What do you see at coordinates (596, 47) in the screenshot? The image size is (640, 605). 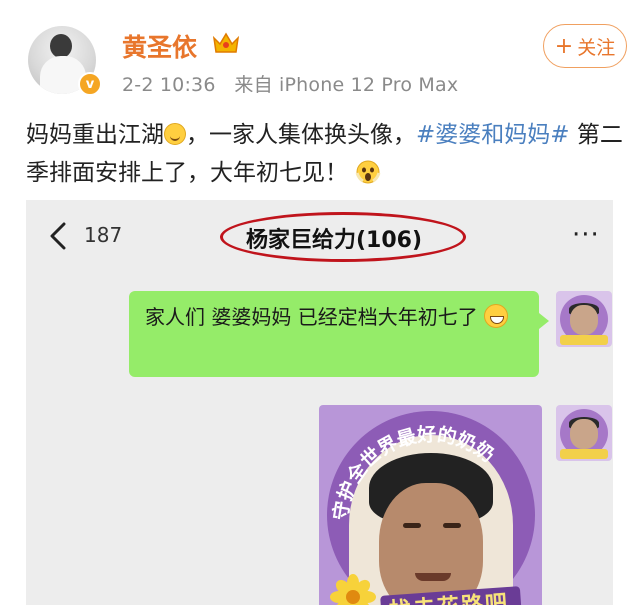 I see `follow-label: 关注` at bounding box center [596, 47].